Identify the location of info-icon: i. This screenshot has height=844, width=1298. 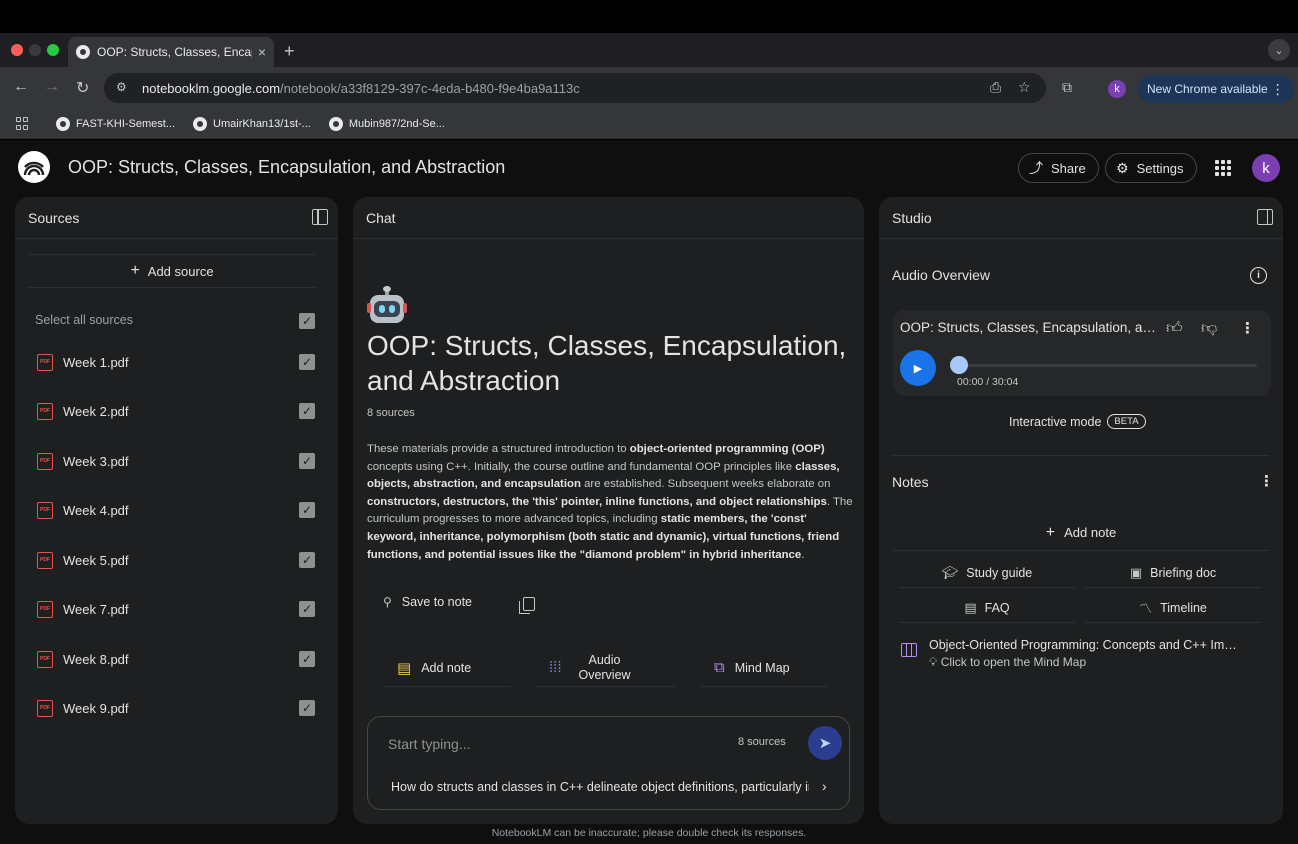
(1258, 275).